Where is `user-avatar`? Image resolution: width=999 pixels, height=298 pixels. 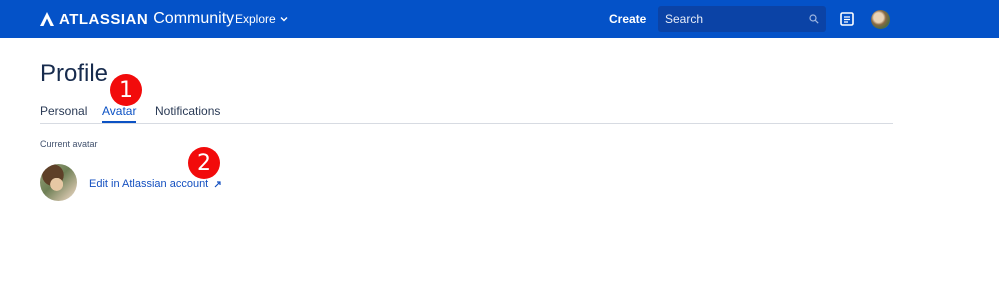
user-avatar is located at coordinates (880, 19).